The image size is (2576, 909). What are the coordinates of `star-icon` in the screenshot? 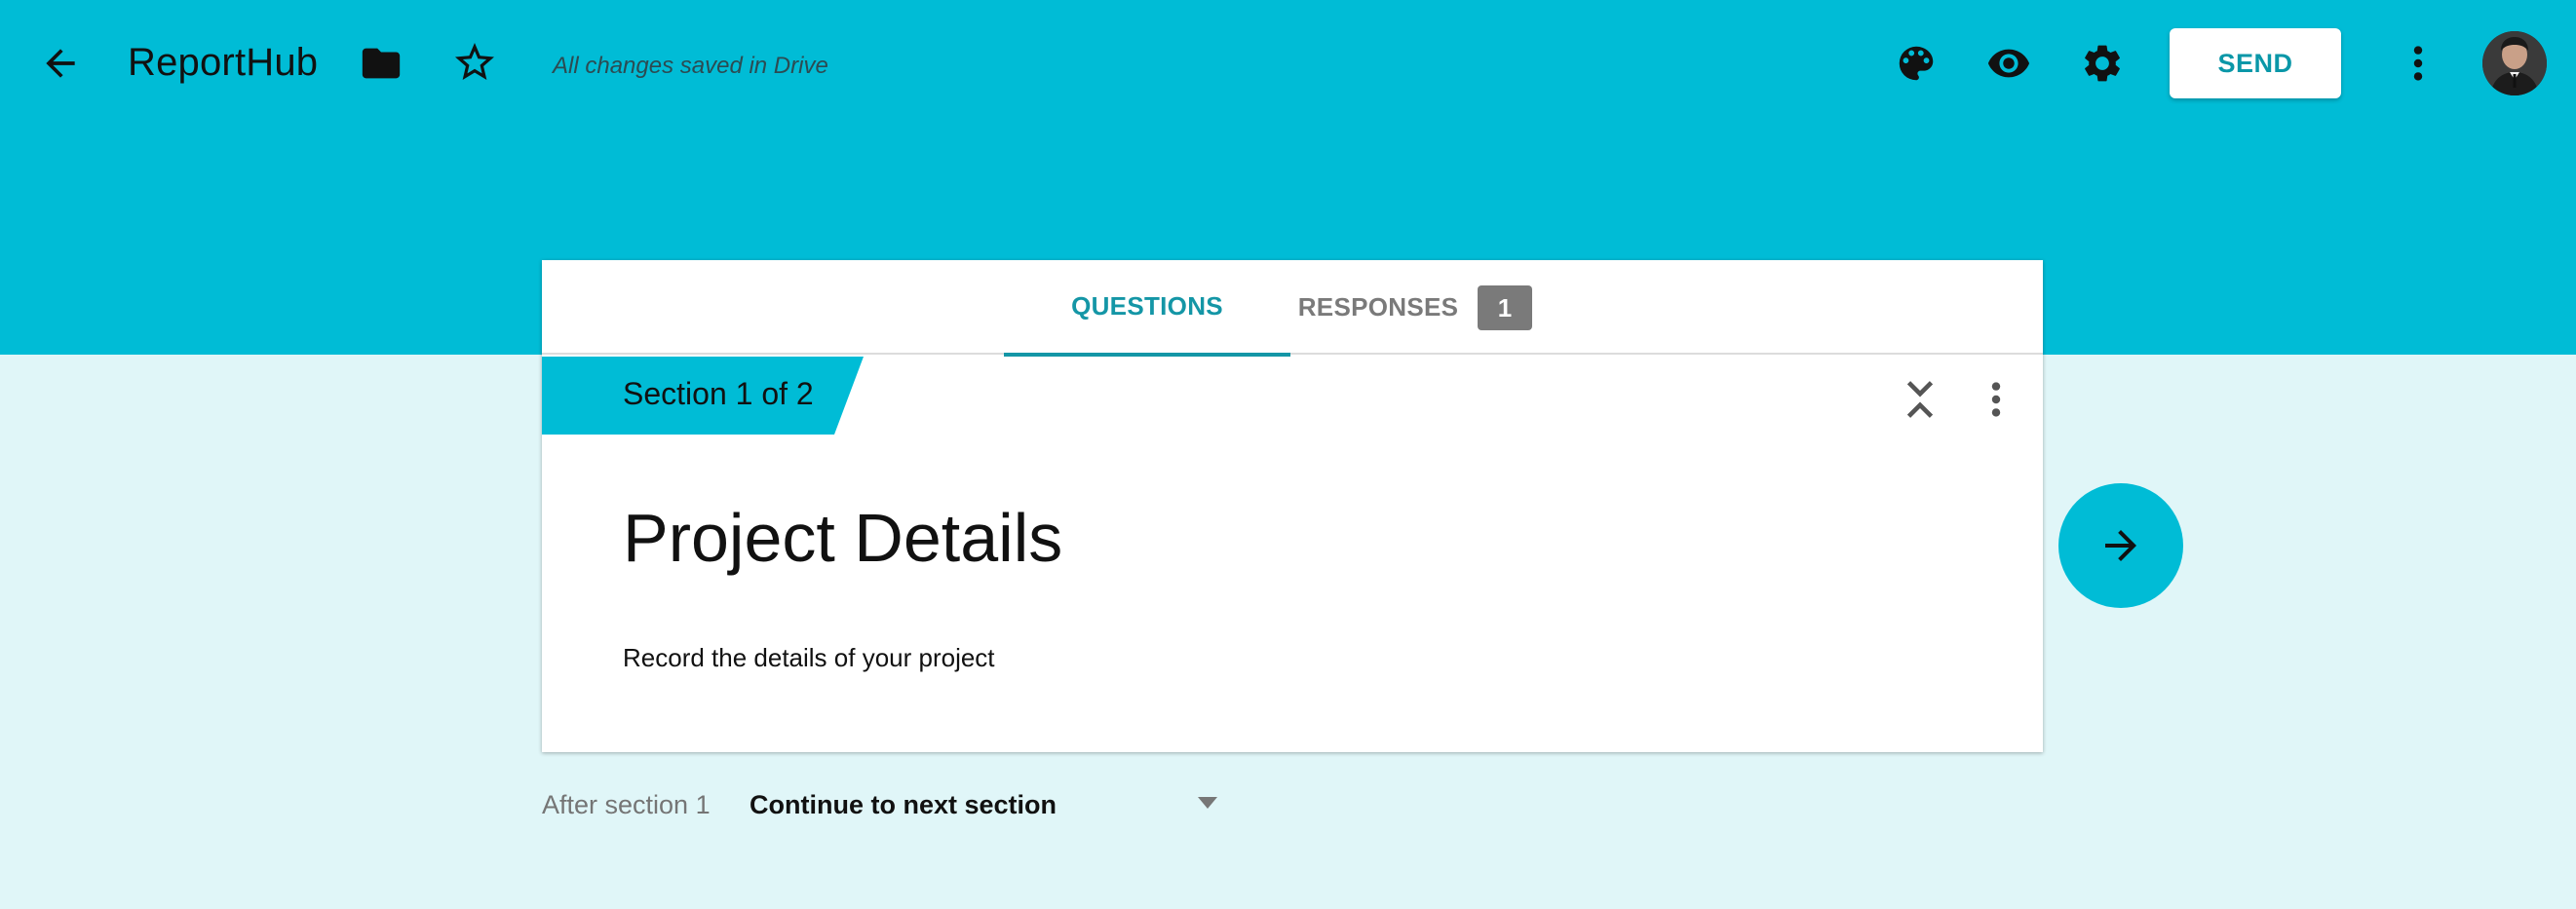 It's located at (474, 63).